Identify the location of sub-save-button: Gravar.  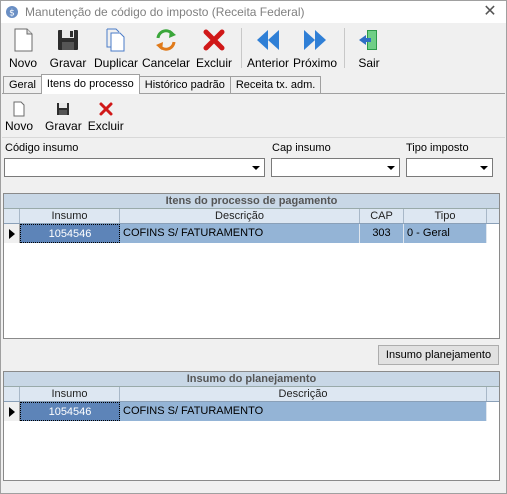
(63, 118).